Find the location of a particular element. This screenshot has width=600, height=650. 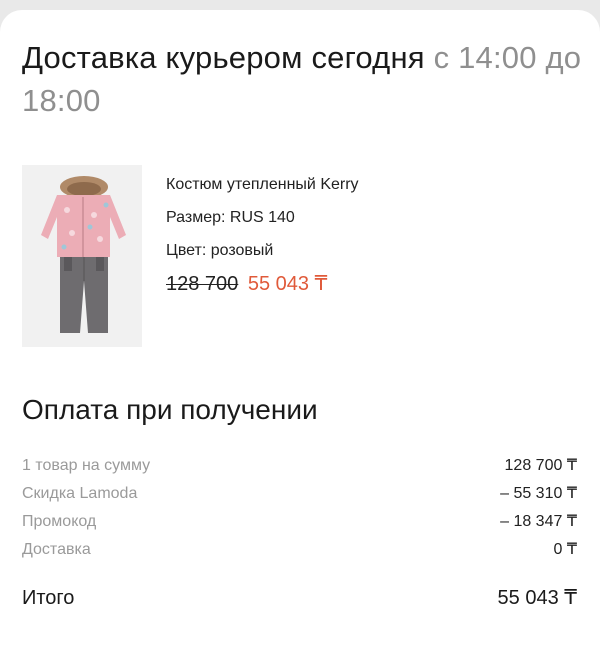

summary-label: 1 товар на сумму is located at coordinates (86, 465).